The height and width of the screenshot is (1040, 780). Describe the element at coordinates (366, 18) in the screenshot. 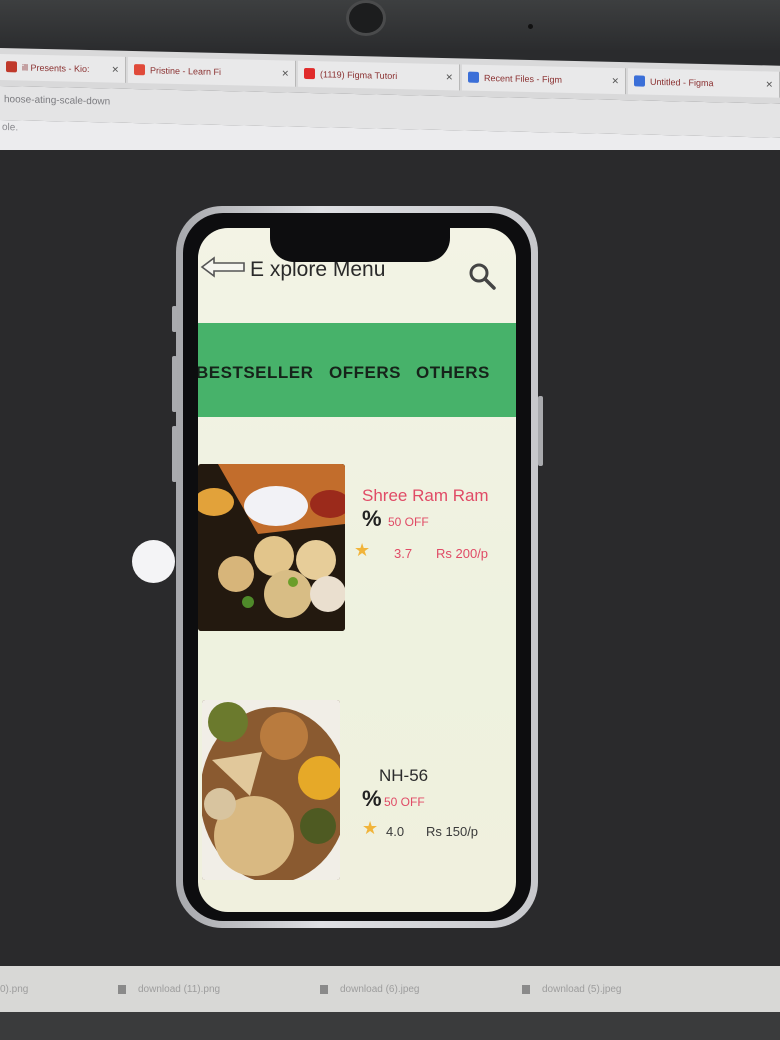

I see `webcam` at that location.